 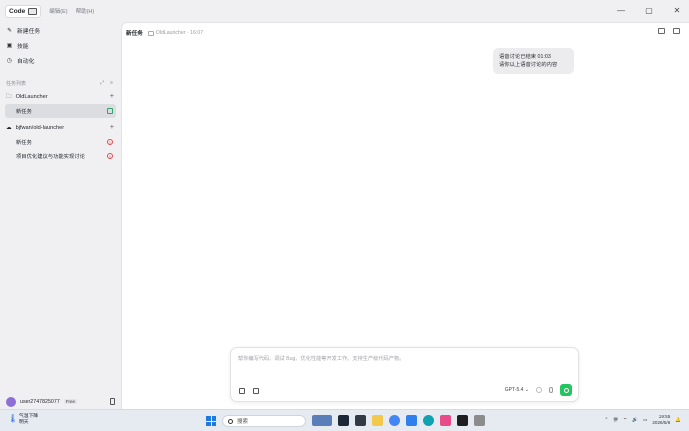 What do you see at coordinates (16, 83) in the screenshot?
I see `section-label: 任务列表` at bounding box center [16, 83].